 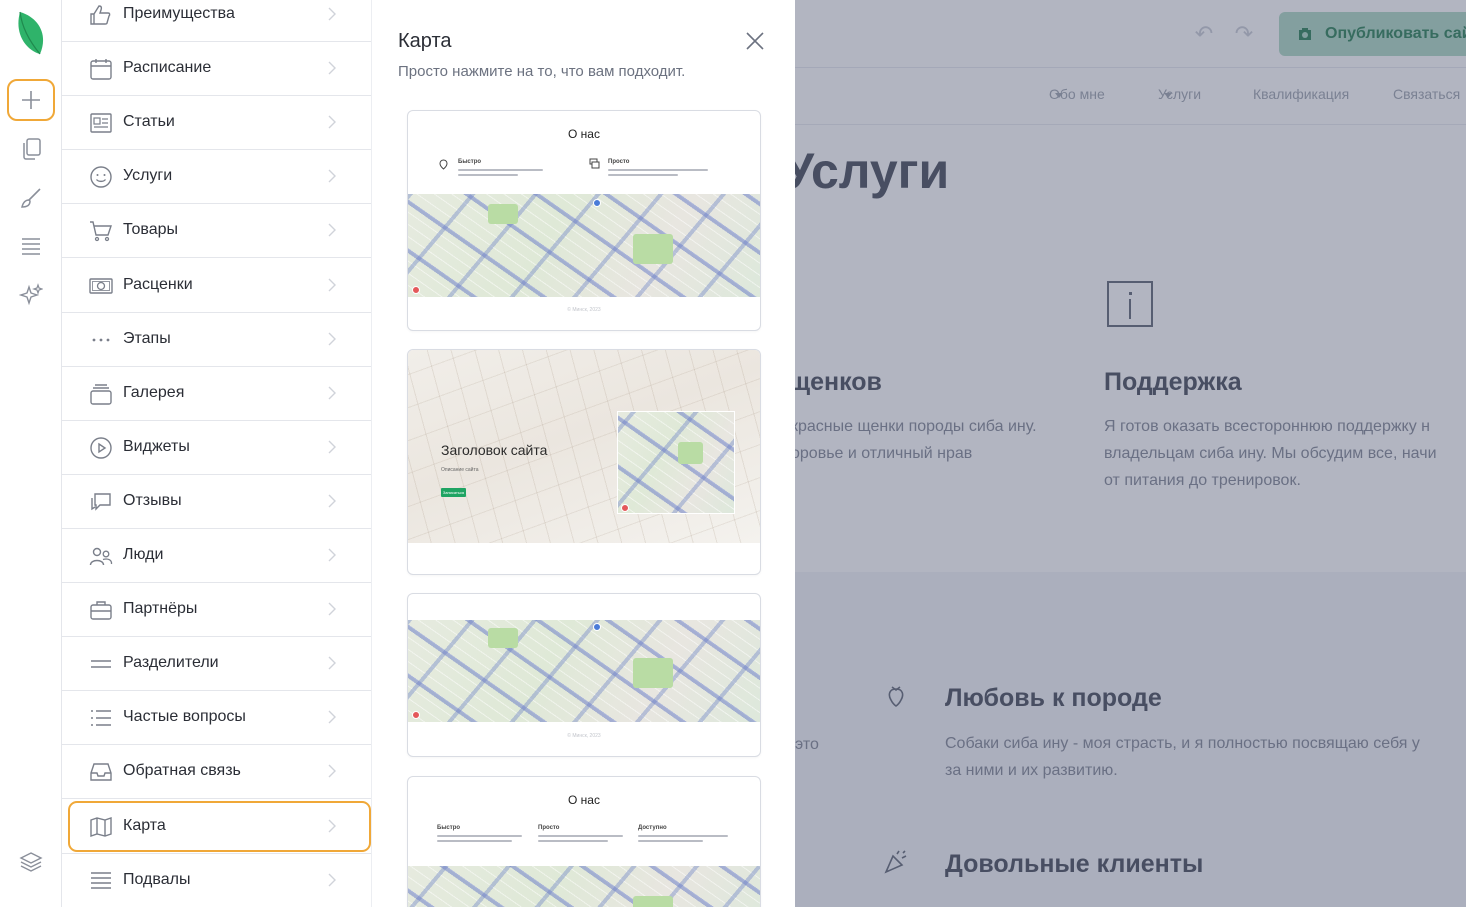 I want to click on category-item-0: Преимущества, so click(x=216, y=21).